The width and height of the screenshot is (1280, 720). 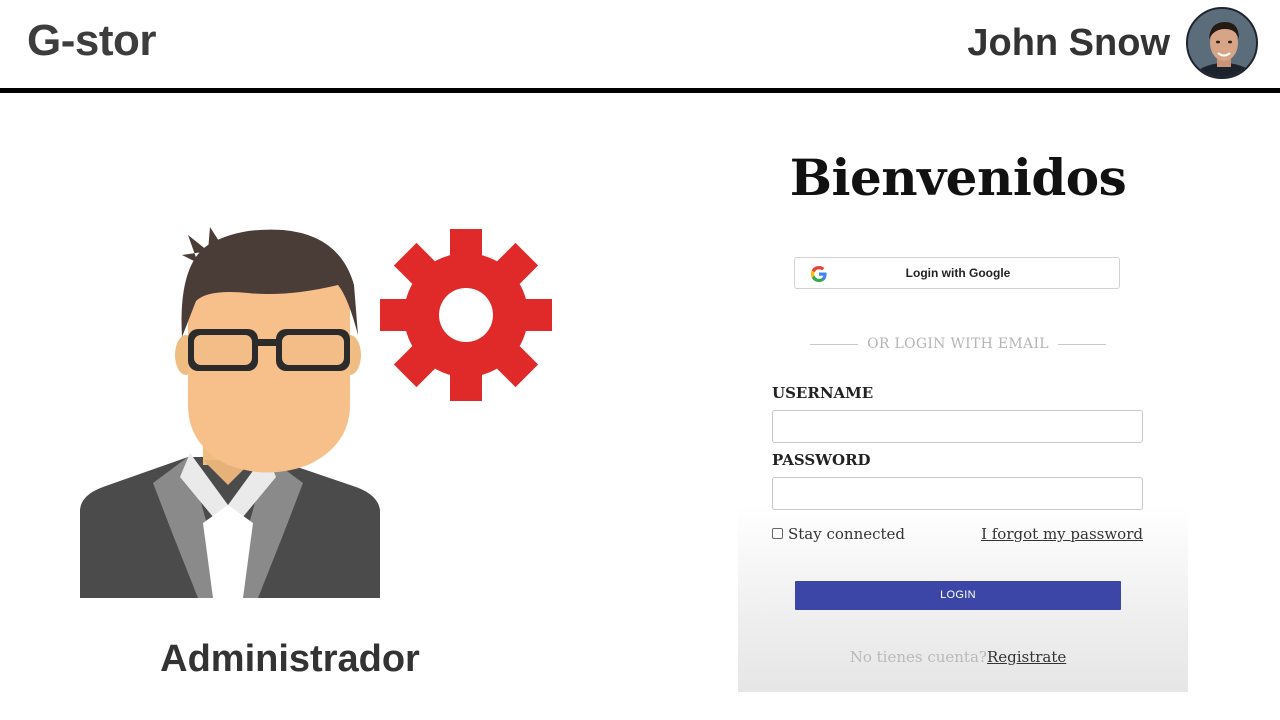 I want to click on avatar, so click(x=1222, y=43).